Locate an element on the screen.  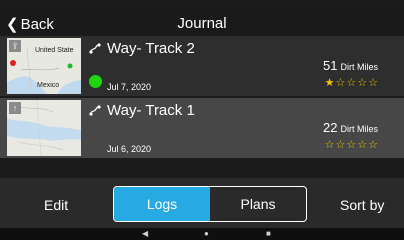
track-miles: 22 Dirt Miles is located at coordinates (350, 127).